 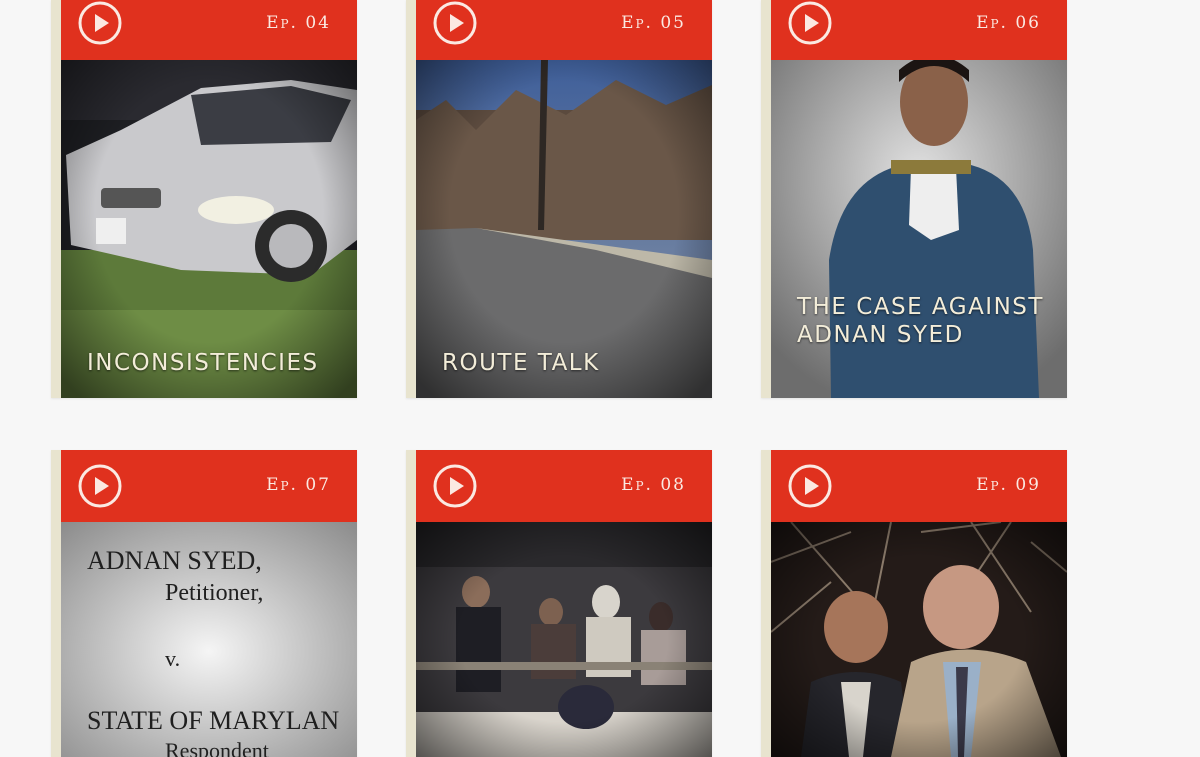 I want to click on card-header: Ep. 08, so click(x=564, y=486).